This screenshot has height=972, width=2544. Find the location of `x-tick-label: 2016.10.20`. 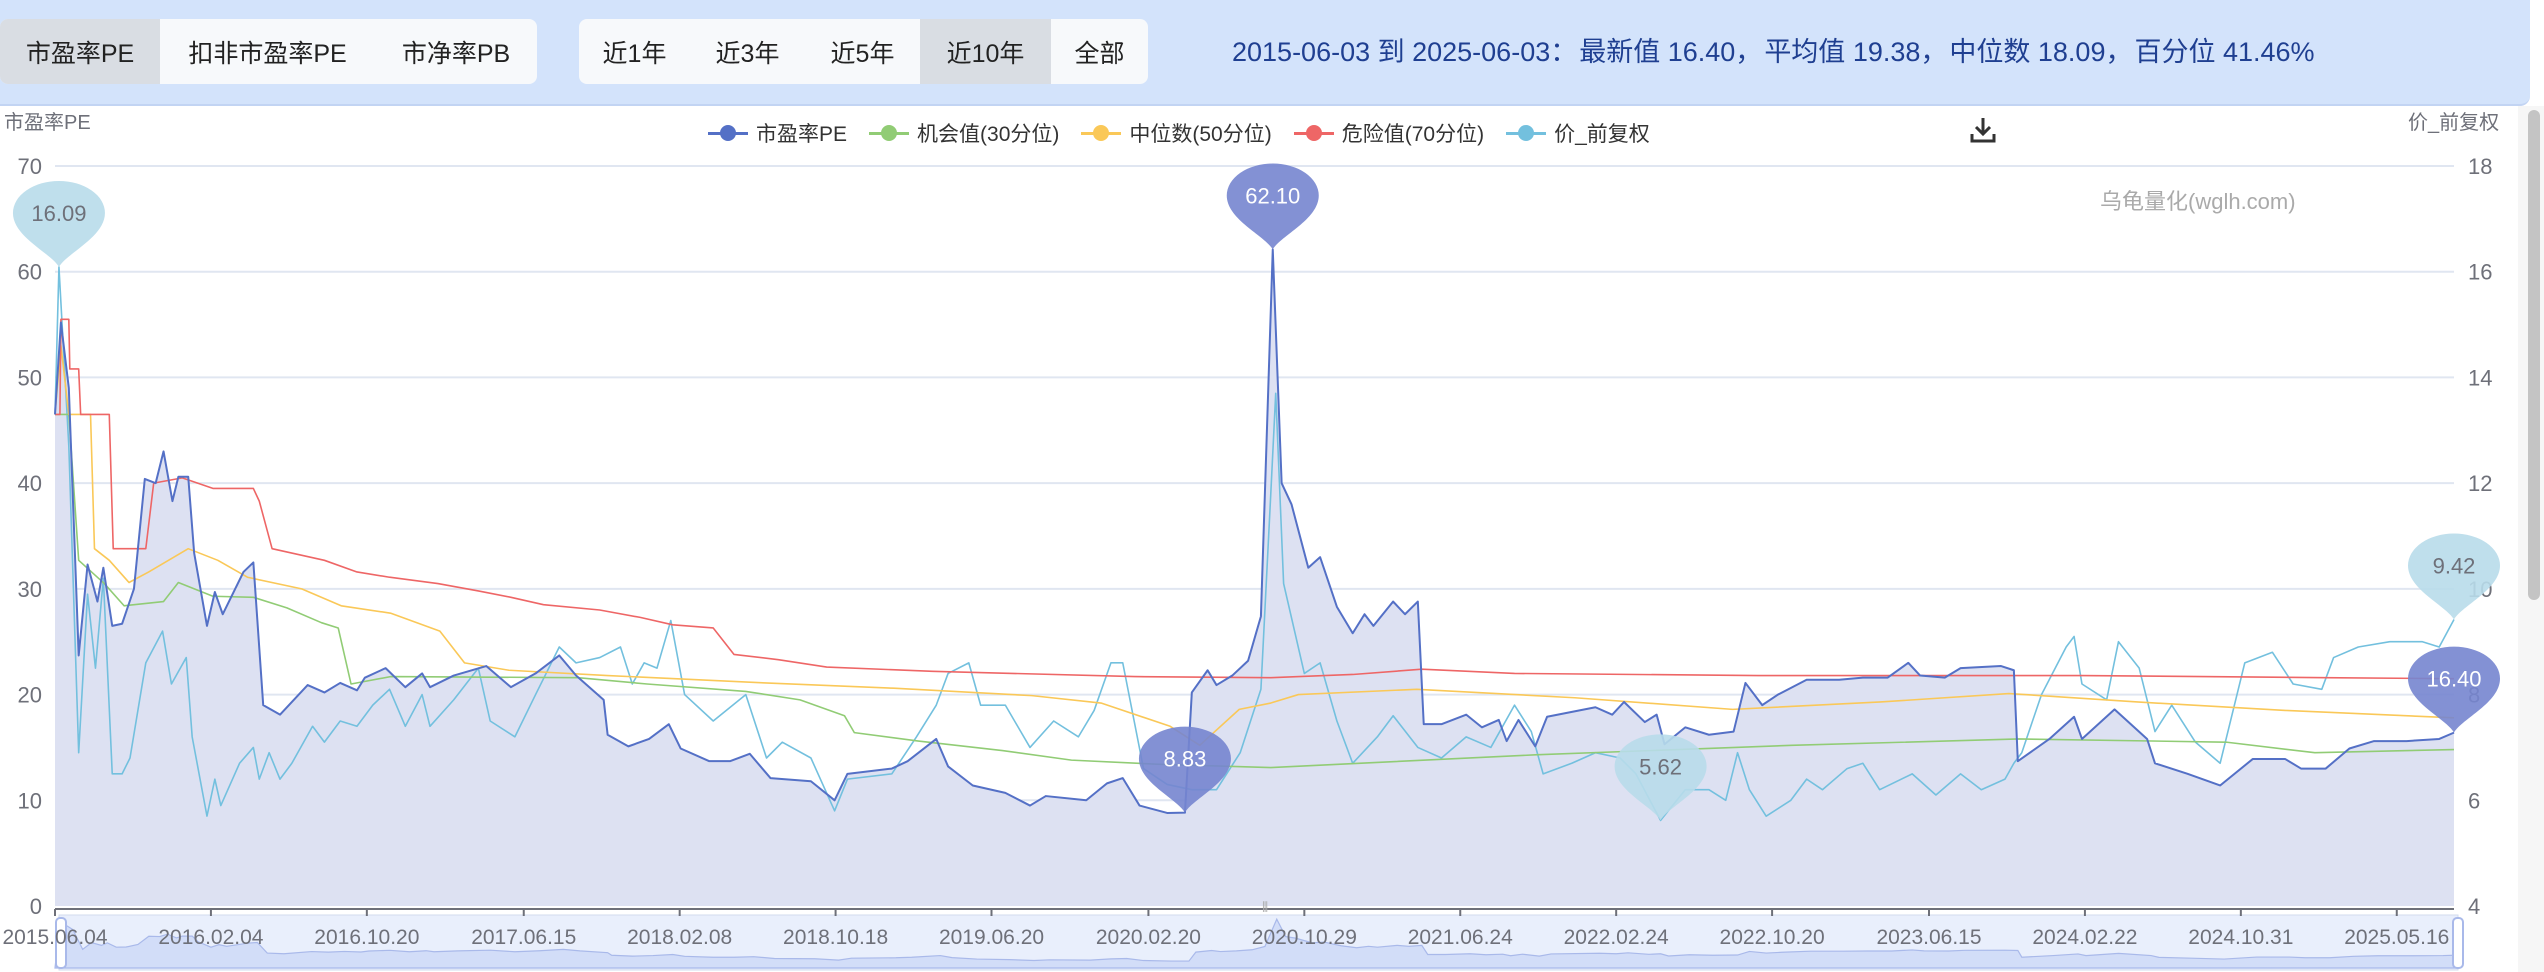

x-tick-label: 2016.10.20 is located at coordinates (366, 937).